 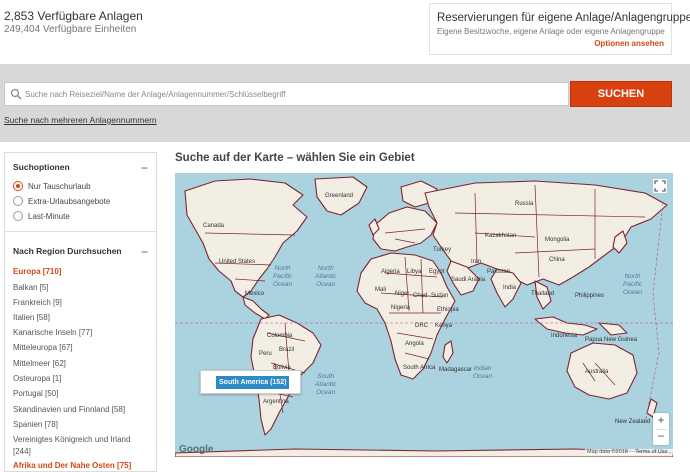 What do you see at coordinates (295, 94) in the screenshot?
I see `search-input` at bounding box center [295, 94].